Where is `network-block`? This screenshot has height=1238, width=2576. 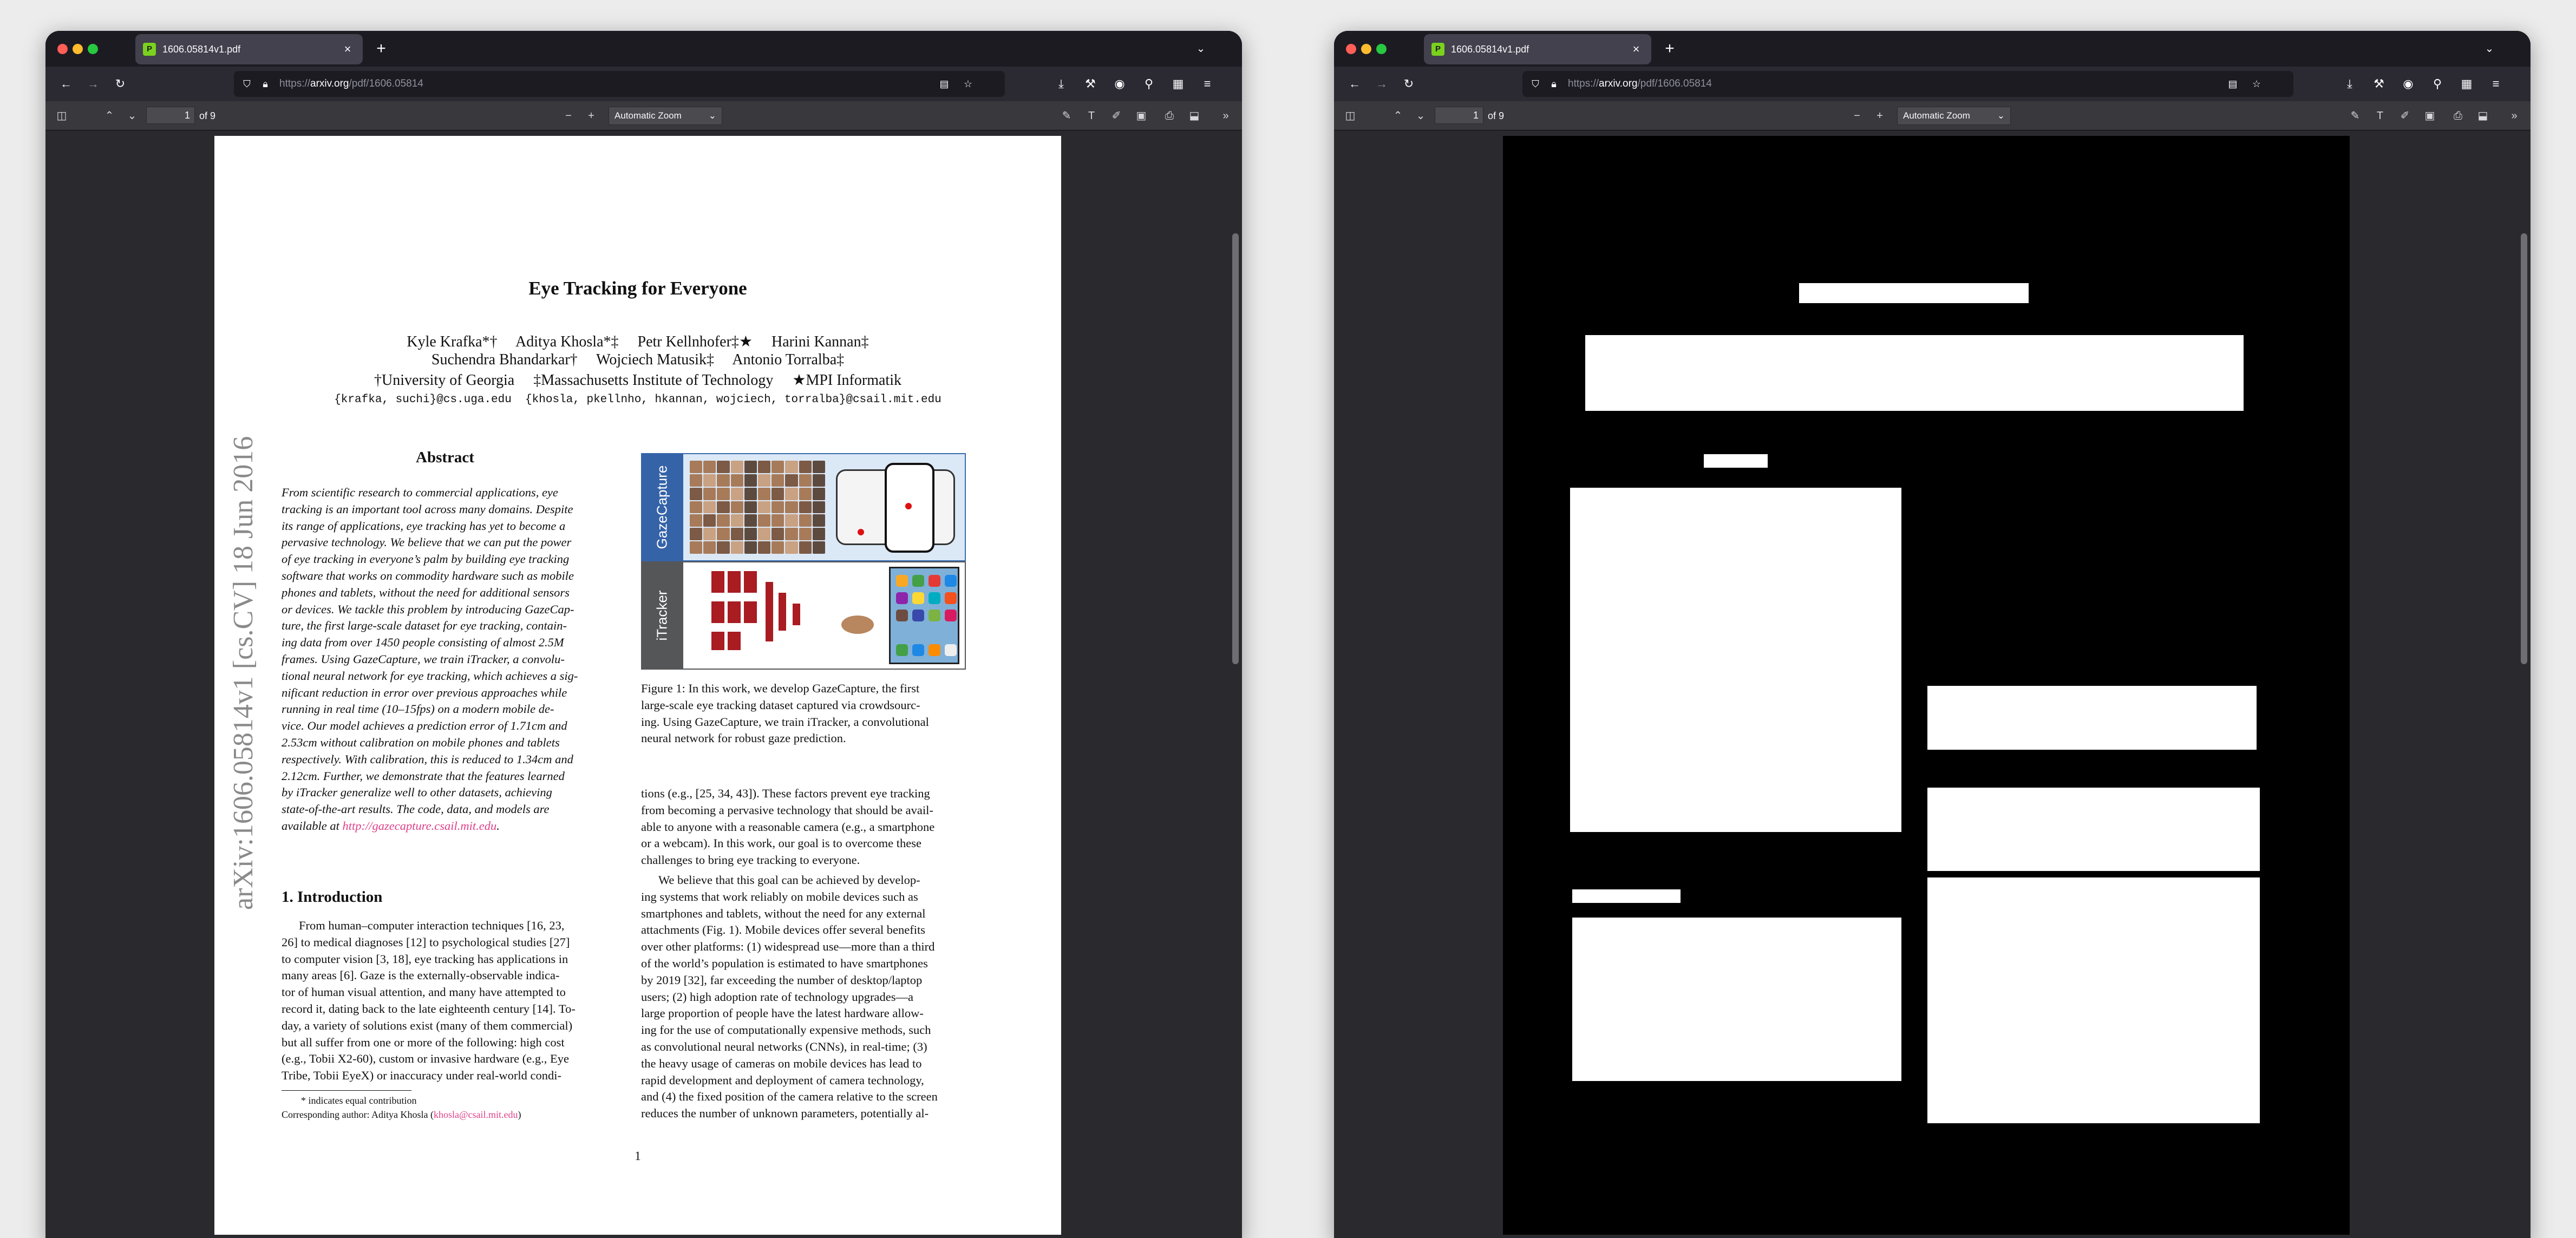 network-block is located at coordinates (734, 612).